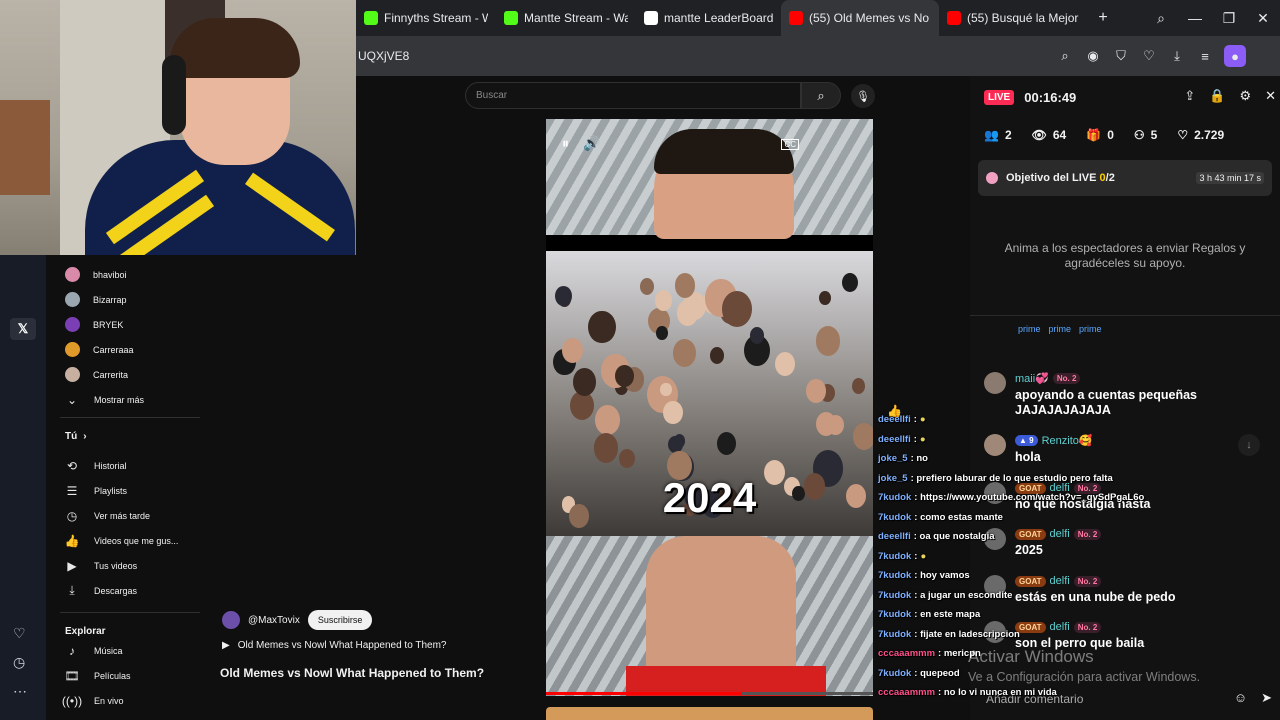 The width and height of the screenshot is (1280, 720). I want to click on sidebar-item: ⟲ Historial, so click(130, 465).